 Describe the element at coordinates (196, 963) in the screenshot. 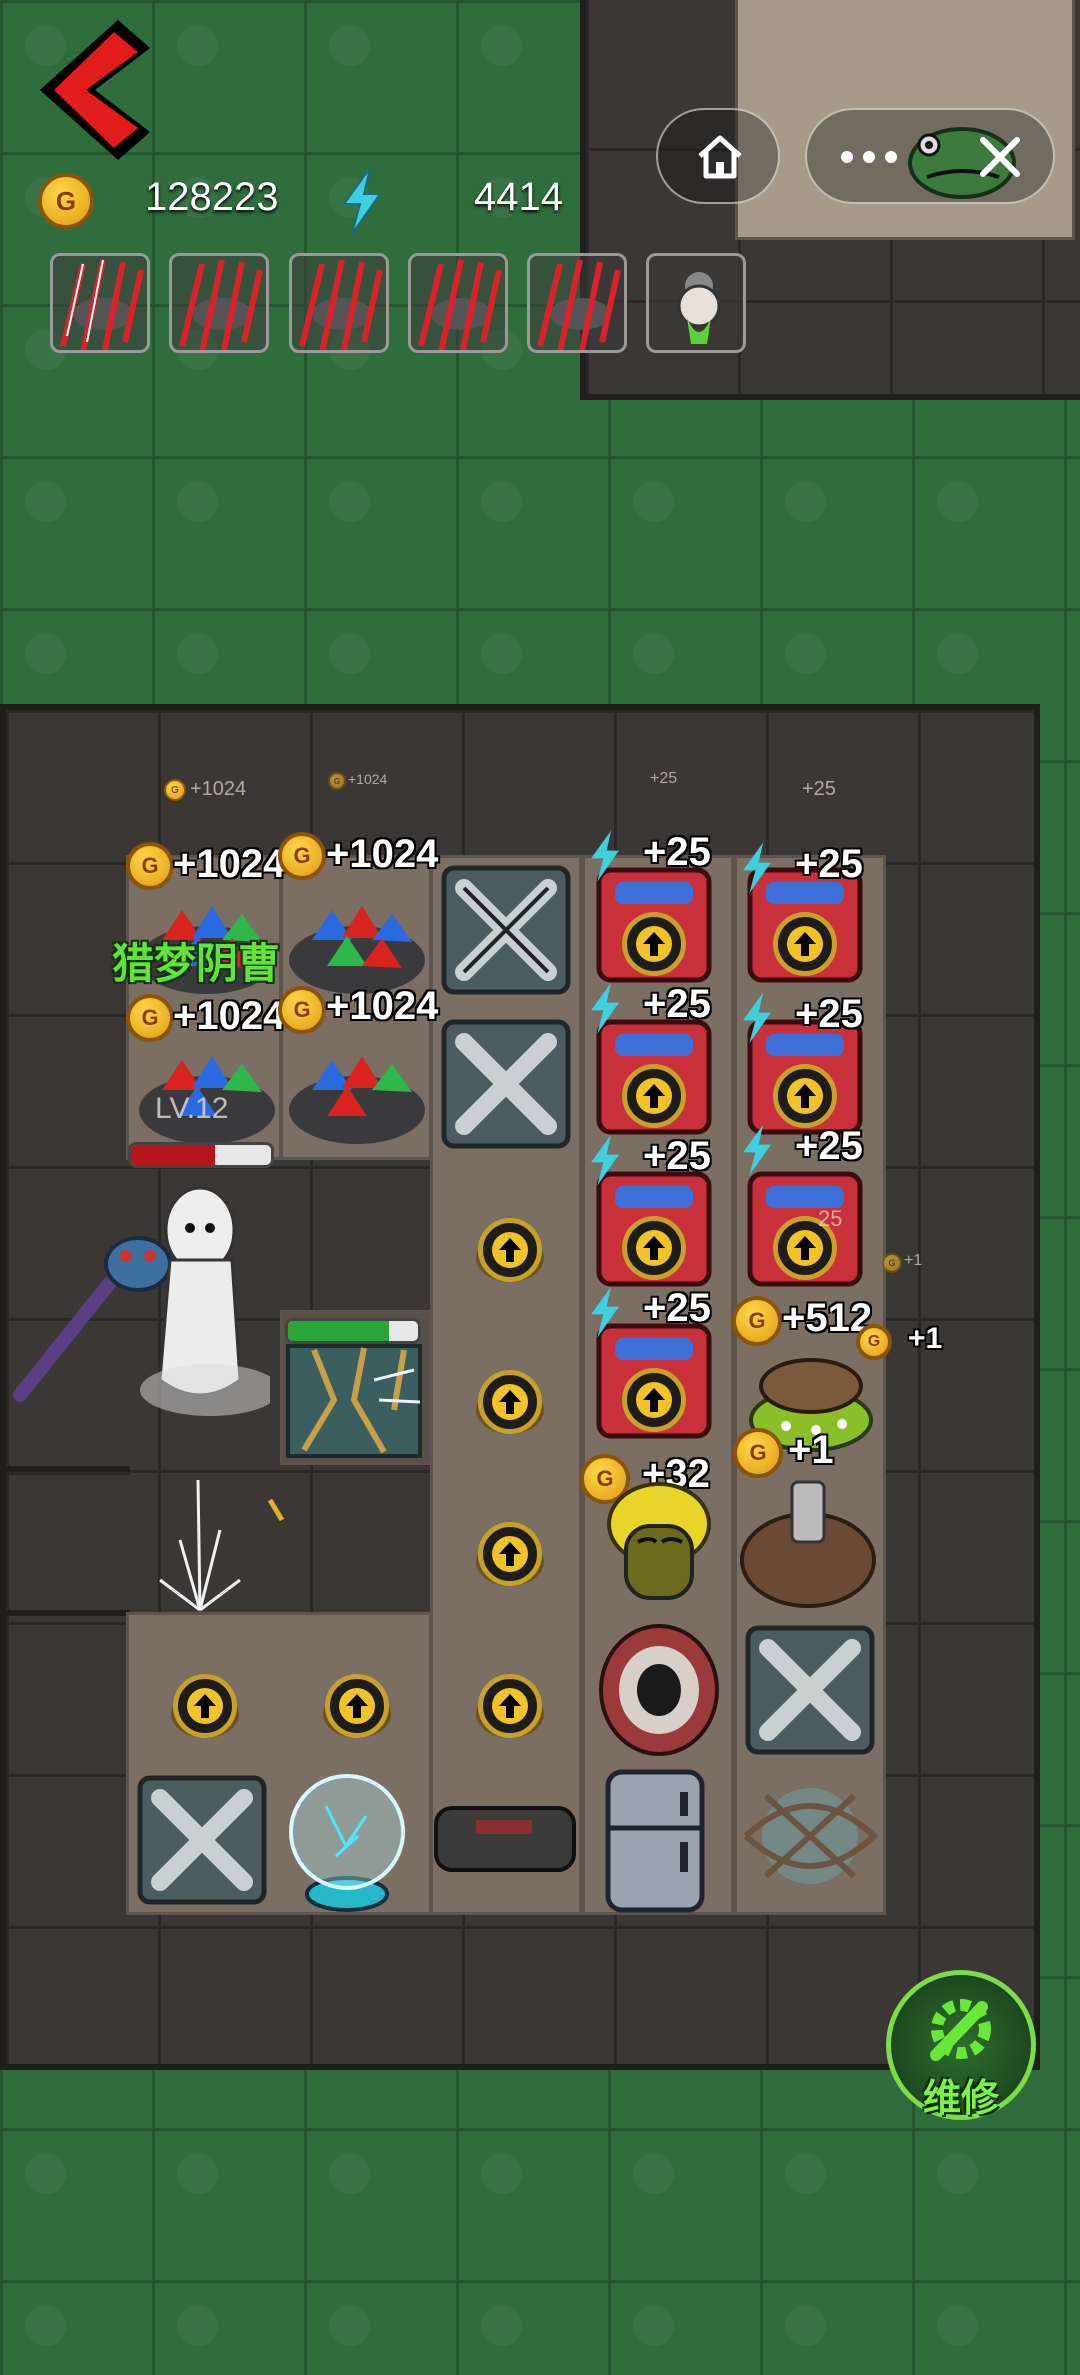

I see `enemy-name: 猎梦阴曹` at that location.